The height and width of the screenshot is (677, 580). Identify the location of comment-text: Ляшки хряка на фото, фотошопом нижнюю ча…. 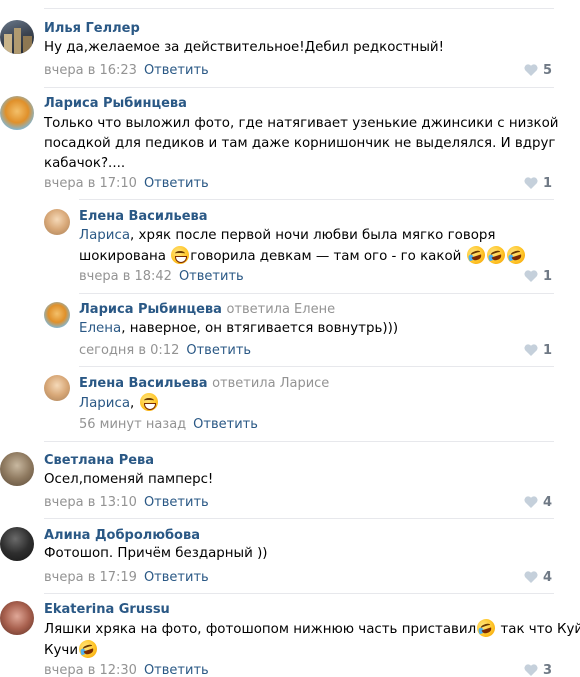
(312, 638).